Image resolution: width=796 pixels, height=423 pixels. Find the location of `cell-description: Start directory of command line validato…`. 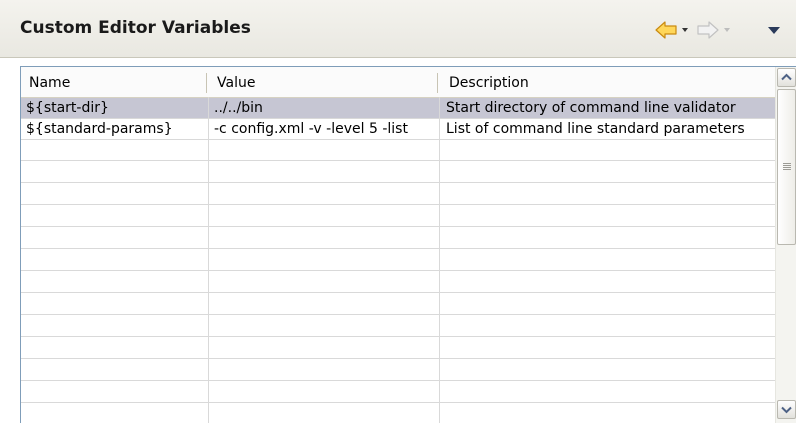

cell-description: Start directory of command line validato… is located at coordinates (591, 108).